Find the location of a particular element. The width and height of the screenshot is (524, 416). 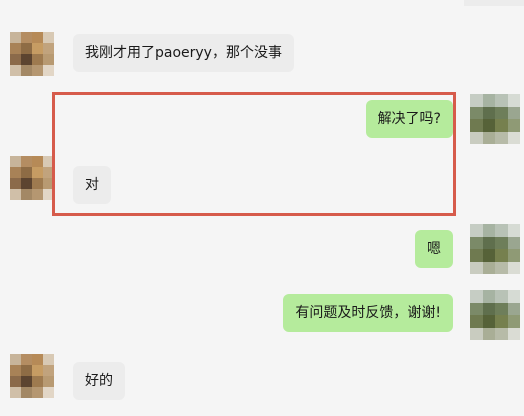

message-bubble: 嗯 is located at coordinates (434, 249).